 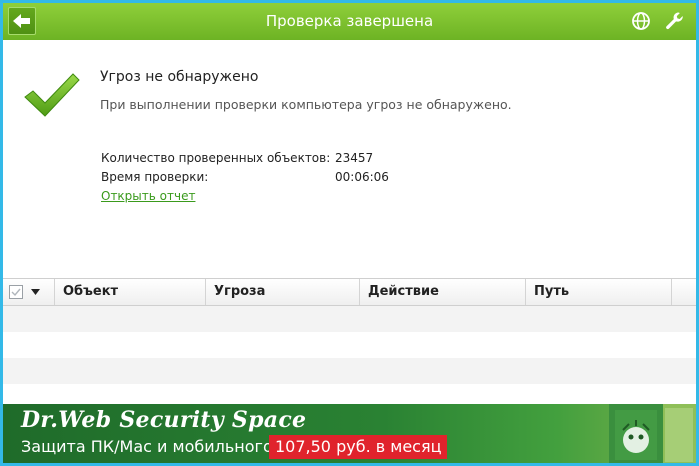 What do you see at coordinates (216, 158) in the screenshot?
I see `objects-scanned-label: Количество проверенных объектов:` at bounding box center [216, 158].